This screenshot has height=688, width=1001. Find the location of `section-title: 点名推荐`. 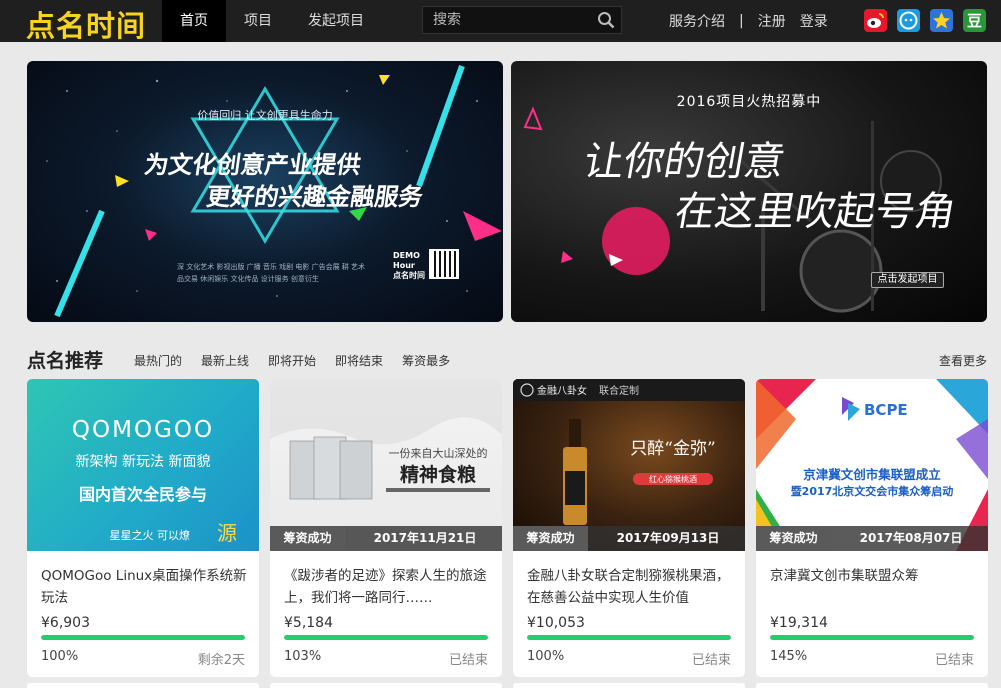

section-title: 点名推荐 is located at coordinates (65, 361).